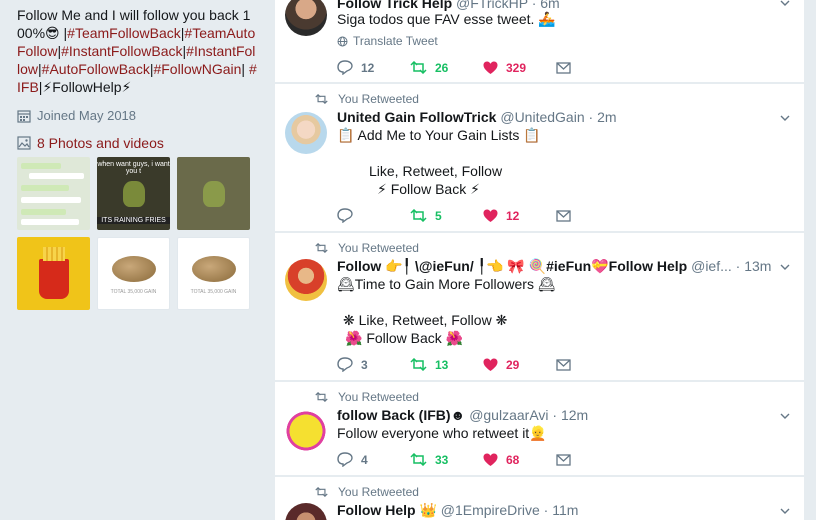 The height and width of the screenshot is (520, 816). I want to click on tweet-time: 12m, so click(574, 415).